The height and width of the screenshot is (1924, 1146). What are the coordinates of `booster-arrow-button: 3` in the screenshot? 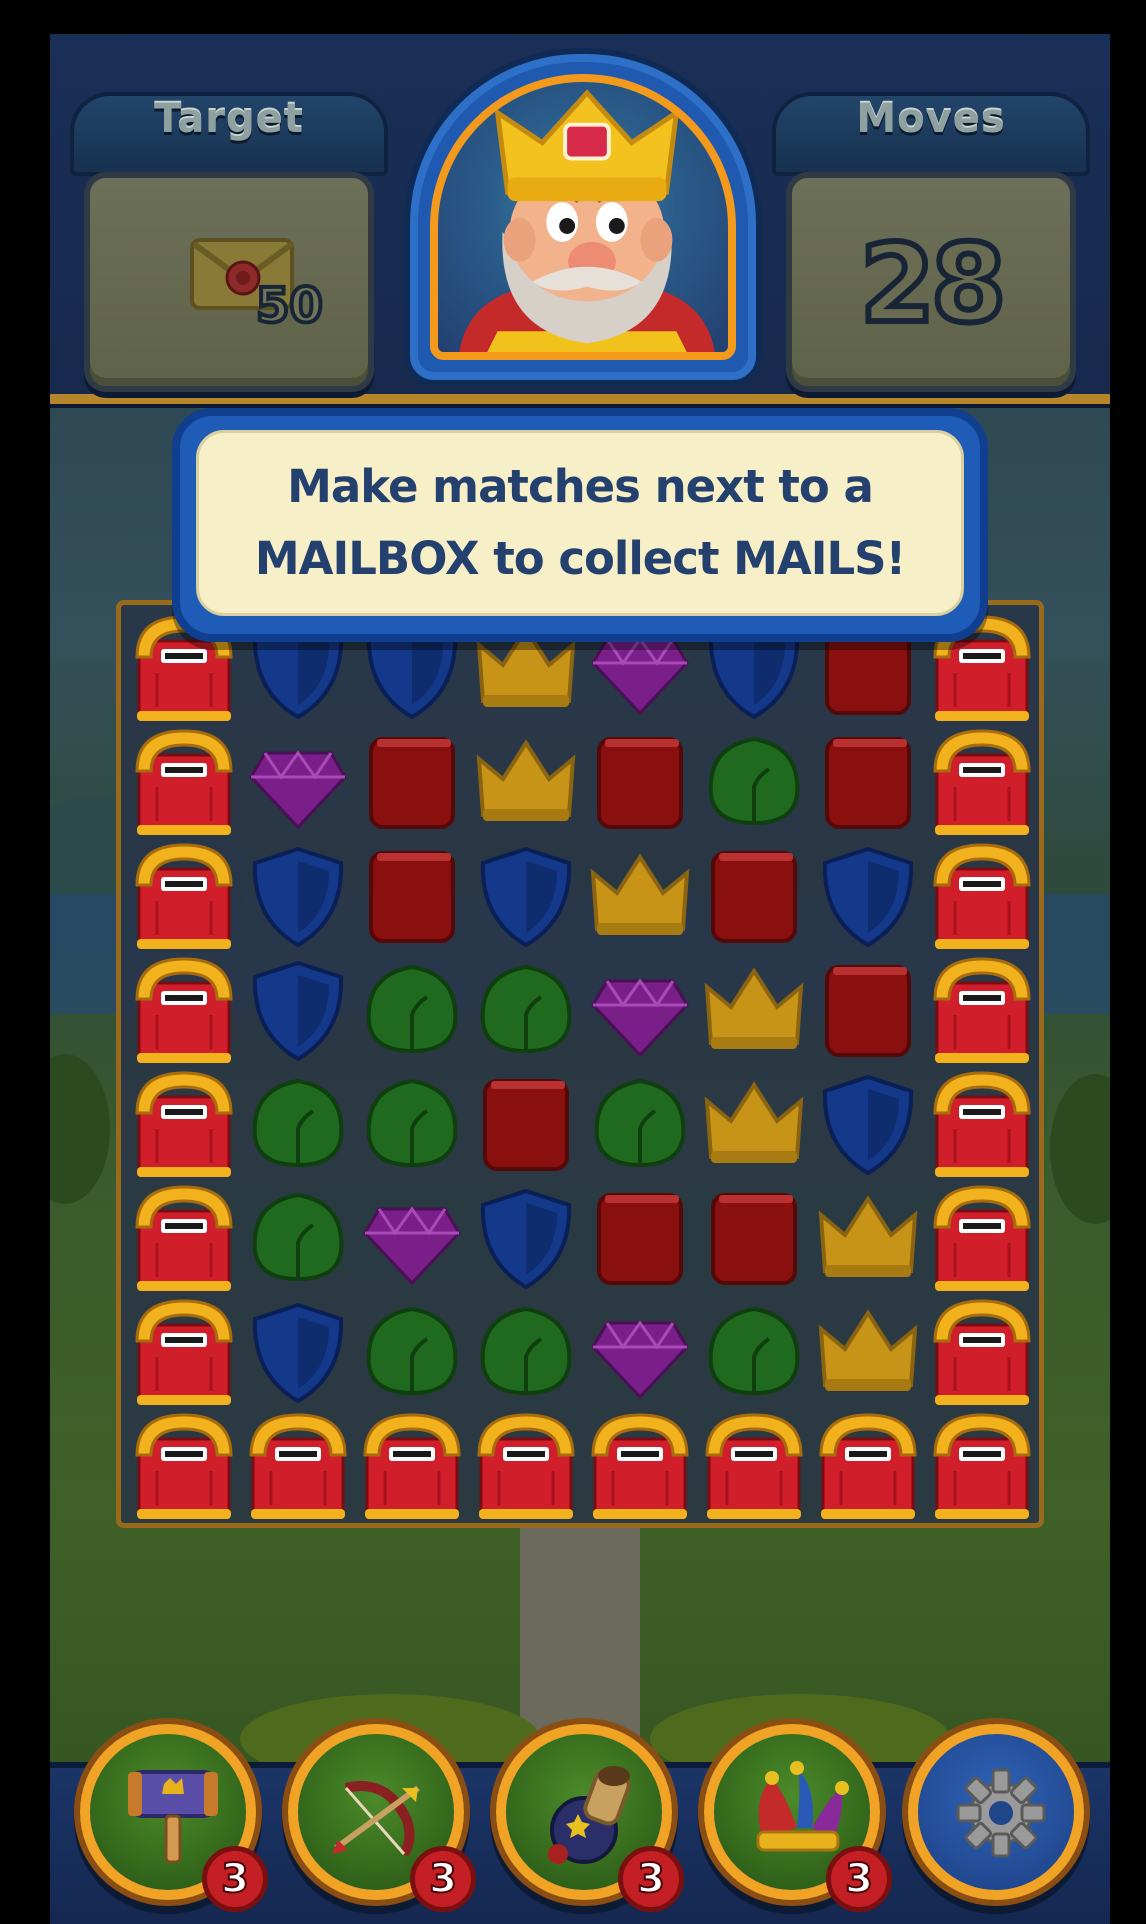 It's located at (382, 1818).